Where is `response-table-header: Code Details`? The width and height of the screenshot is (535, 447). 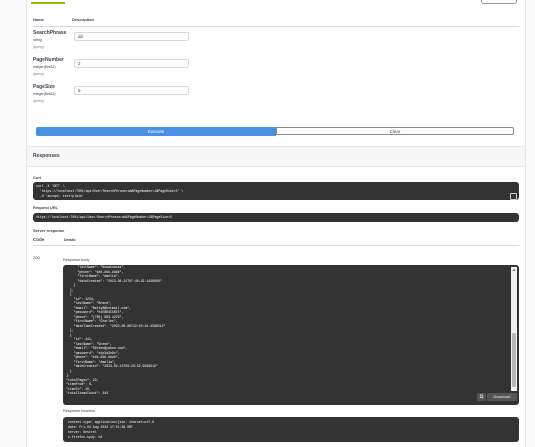
response-table-header: Code Details is located at coordinates (276, 240).